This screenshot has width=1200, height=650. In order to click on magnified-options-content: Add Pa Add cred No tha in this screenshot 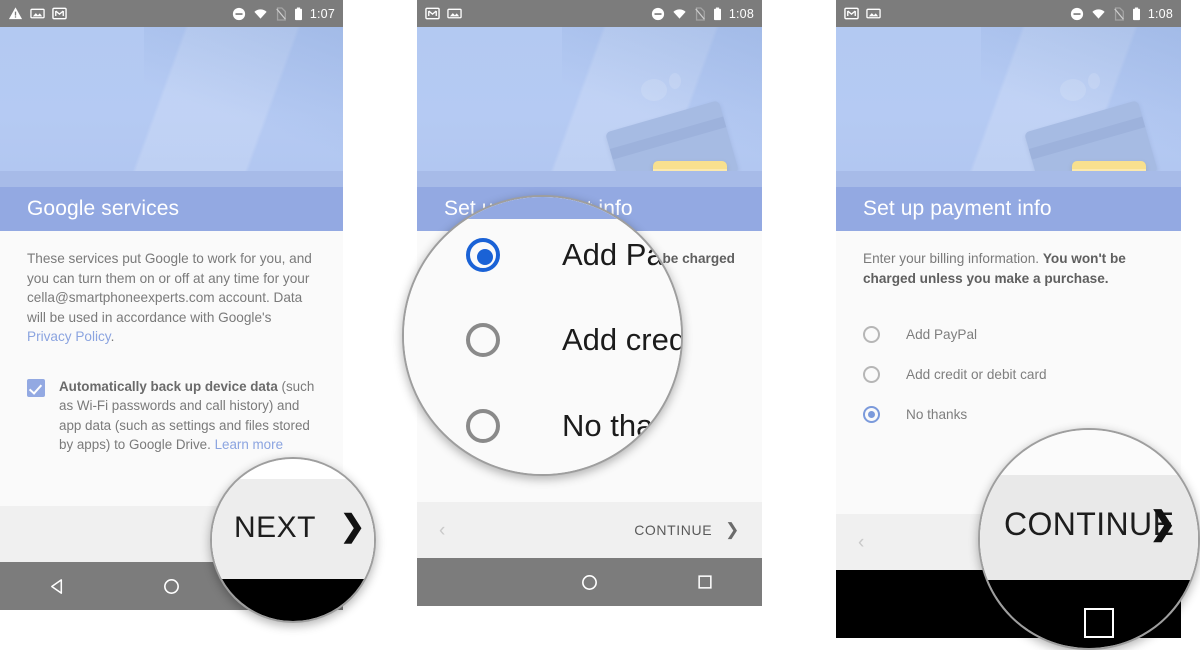, I will do `click(543, 335)`.